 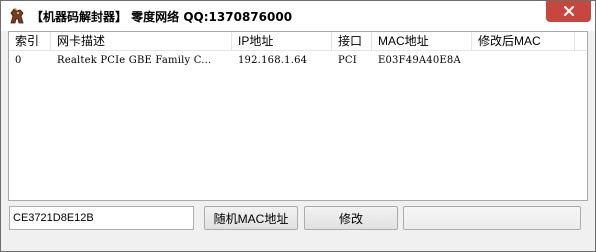 What do you see at coordinates (101, 218) in the screenshot?
I see `mac-address-input: CE3721D8E12B` at bounding box center [101, 218].